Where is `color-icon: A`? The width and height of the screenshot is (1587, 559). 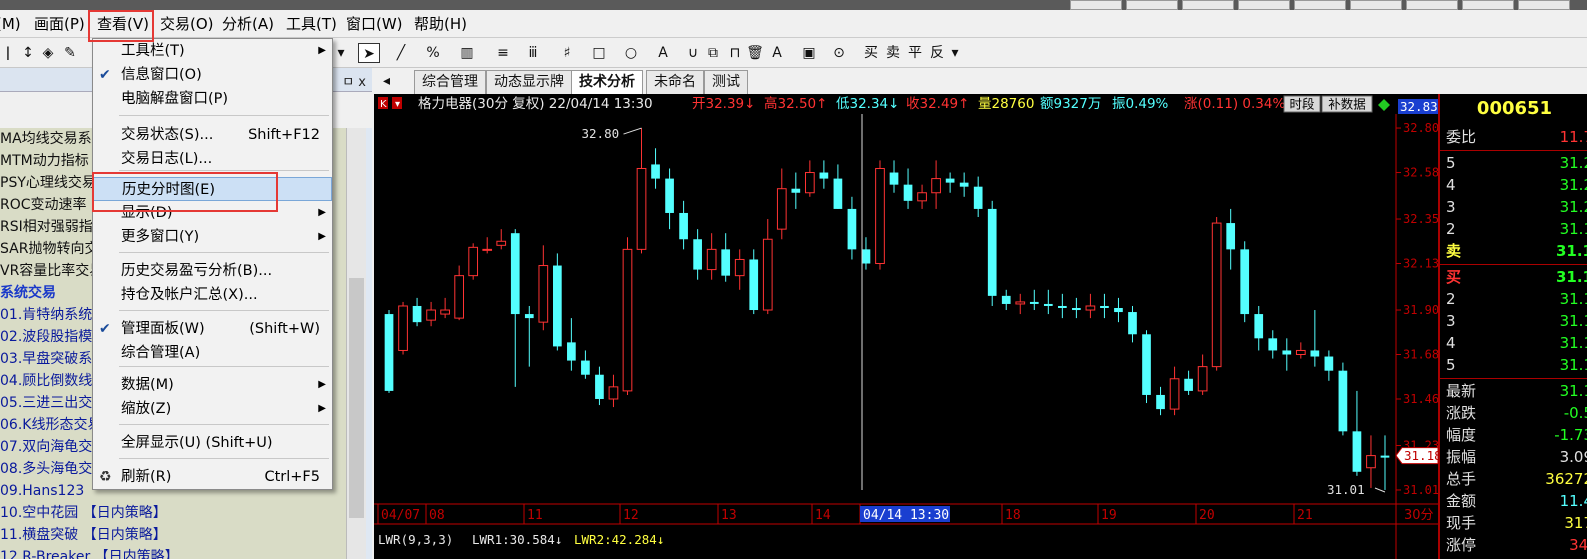 color-icon: A is located at coordinates (777, 53).